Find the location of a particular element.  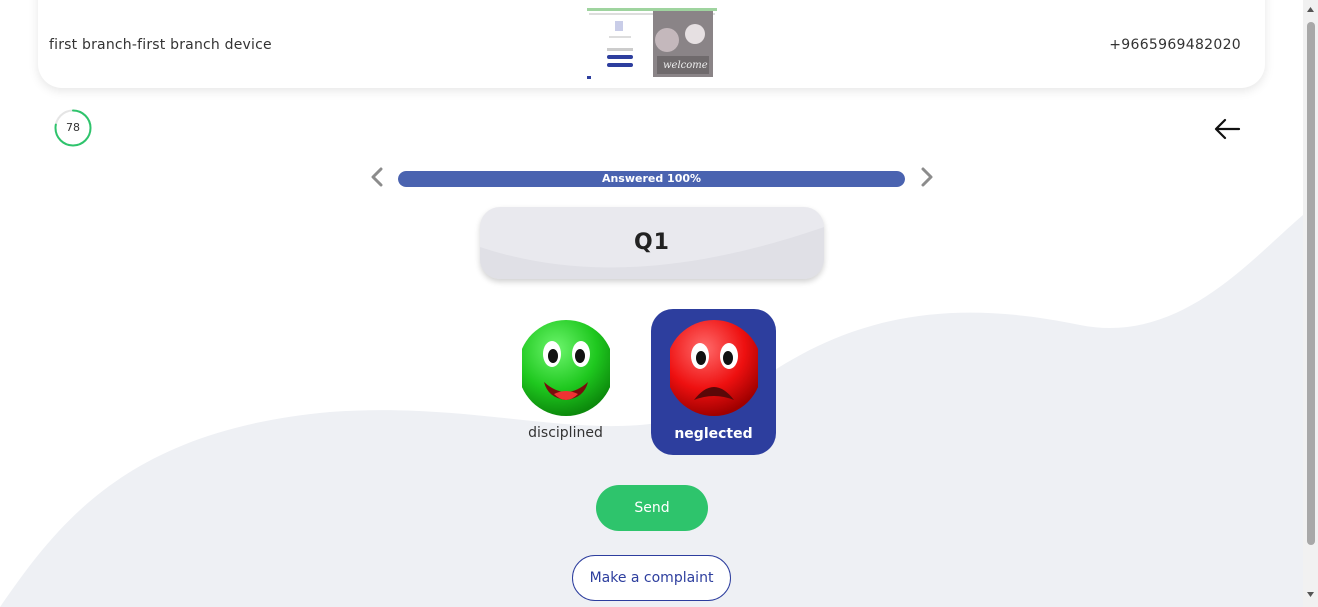

make-complaint-button: Make a complaint is located at coordinates (651, 578).